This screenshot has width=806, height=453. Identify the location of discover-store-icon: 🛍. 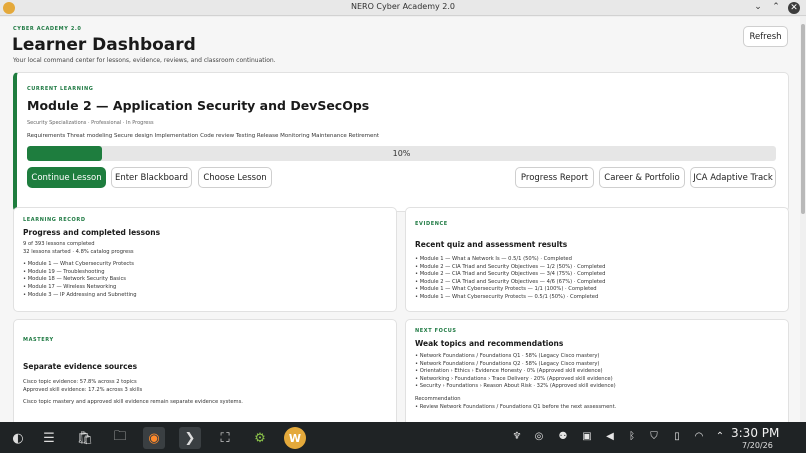
(85, 438).